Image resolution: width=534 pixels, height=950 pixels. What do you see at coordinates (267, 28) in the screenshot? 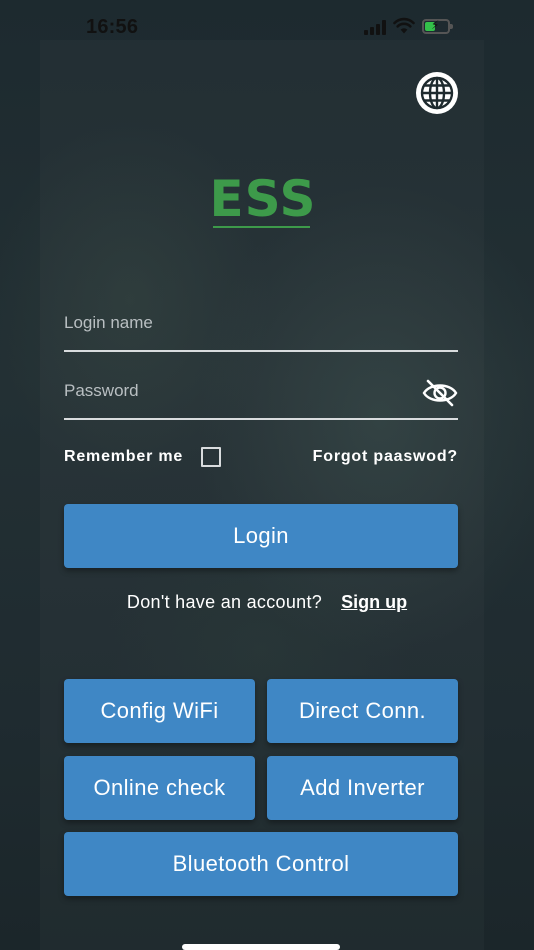
I see `status-bar: 16:56 ⚡` at bounding box center [267, 28].